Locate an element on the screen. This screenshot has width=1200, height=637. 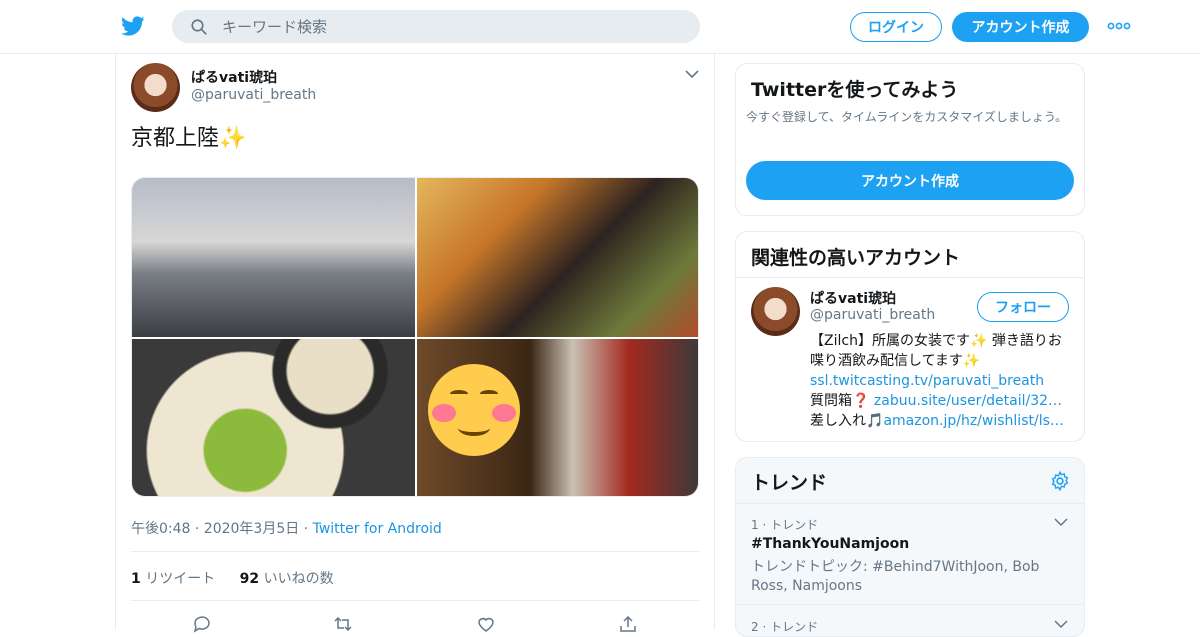
photo-street is located at coordinates (273, 257).